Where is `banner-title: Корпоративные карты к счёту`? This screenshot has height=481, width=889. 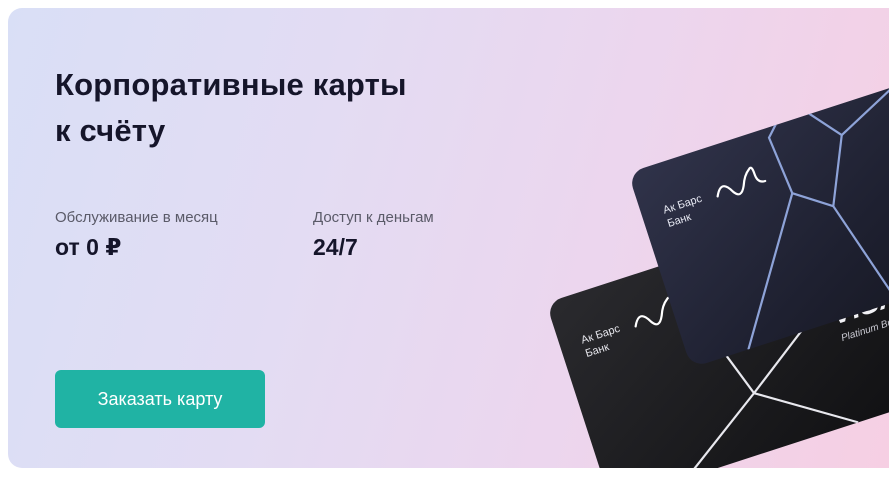
banner-title: Корпоративные карты к счёту is located at coordinates (290, 108).